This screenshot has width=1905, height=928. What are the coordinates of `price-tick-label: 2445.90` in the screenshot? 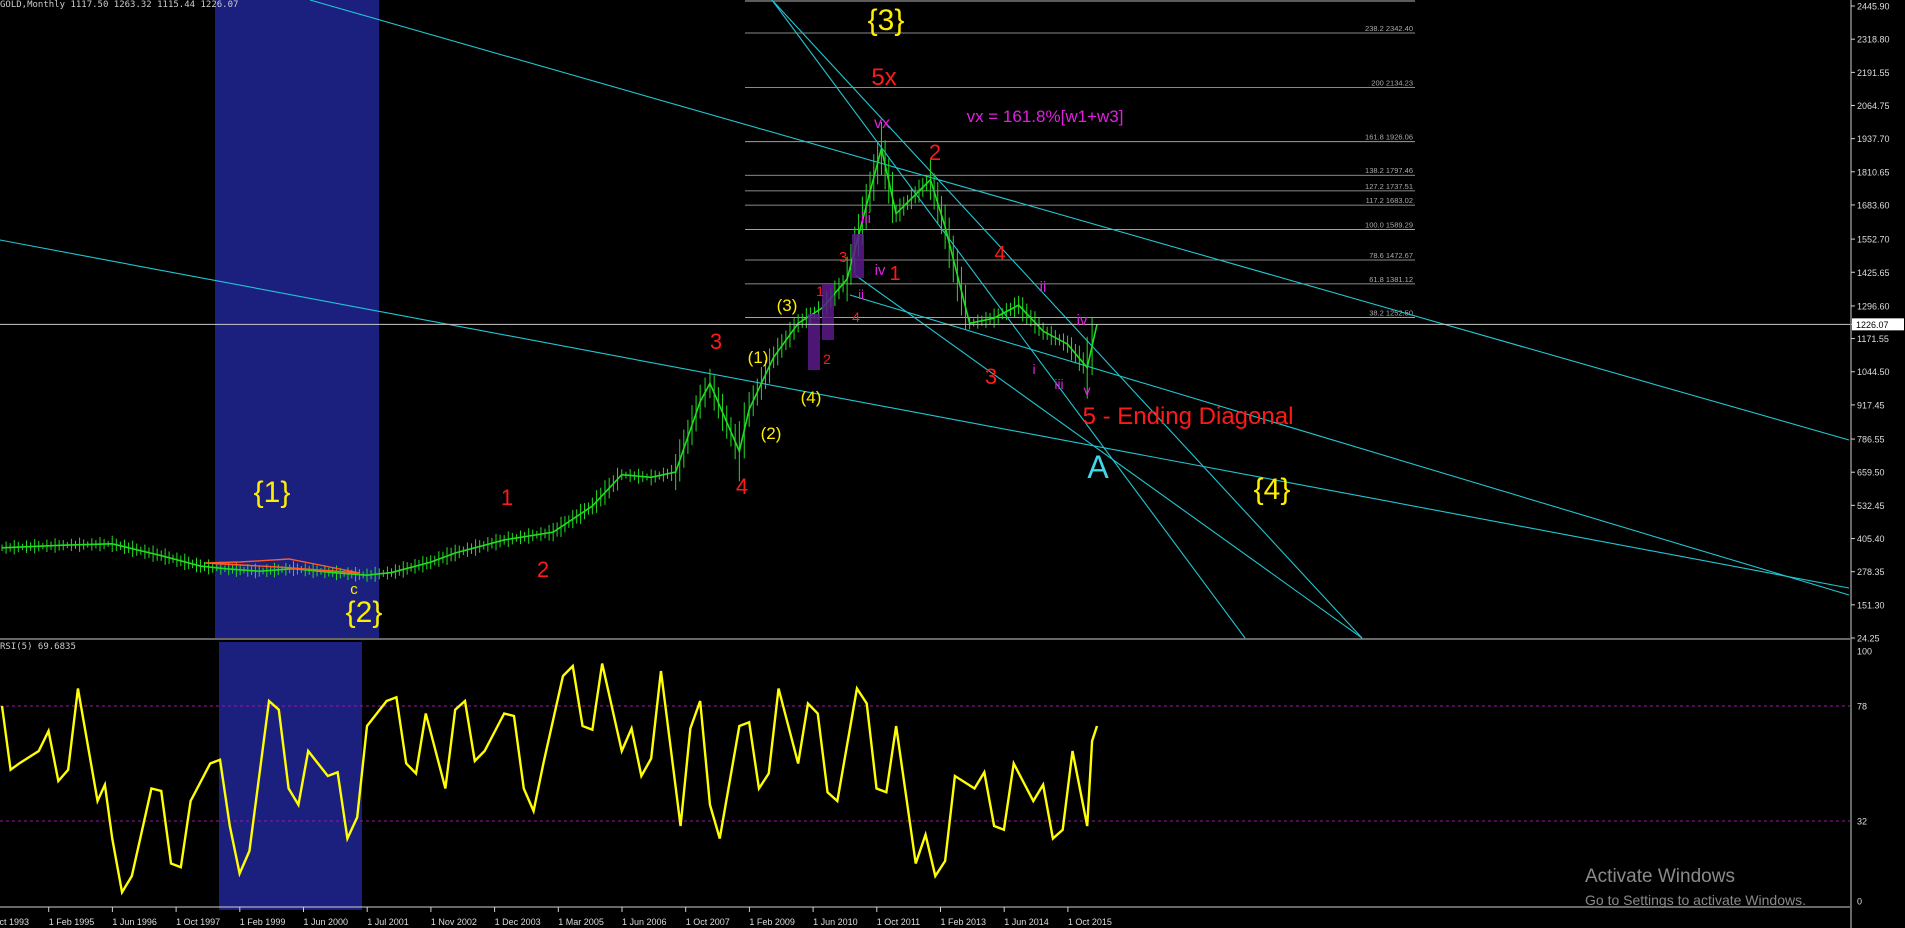 It's located at (1873, 7).